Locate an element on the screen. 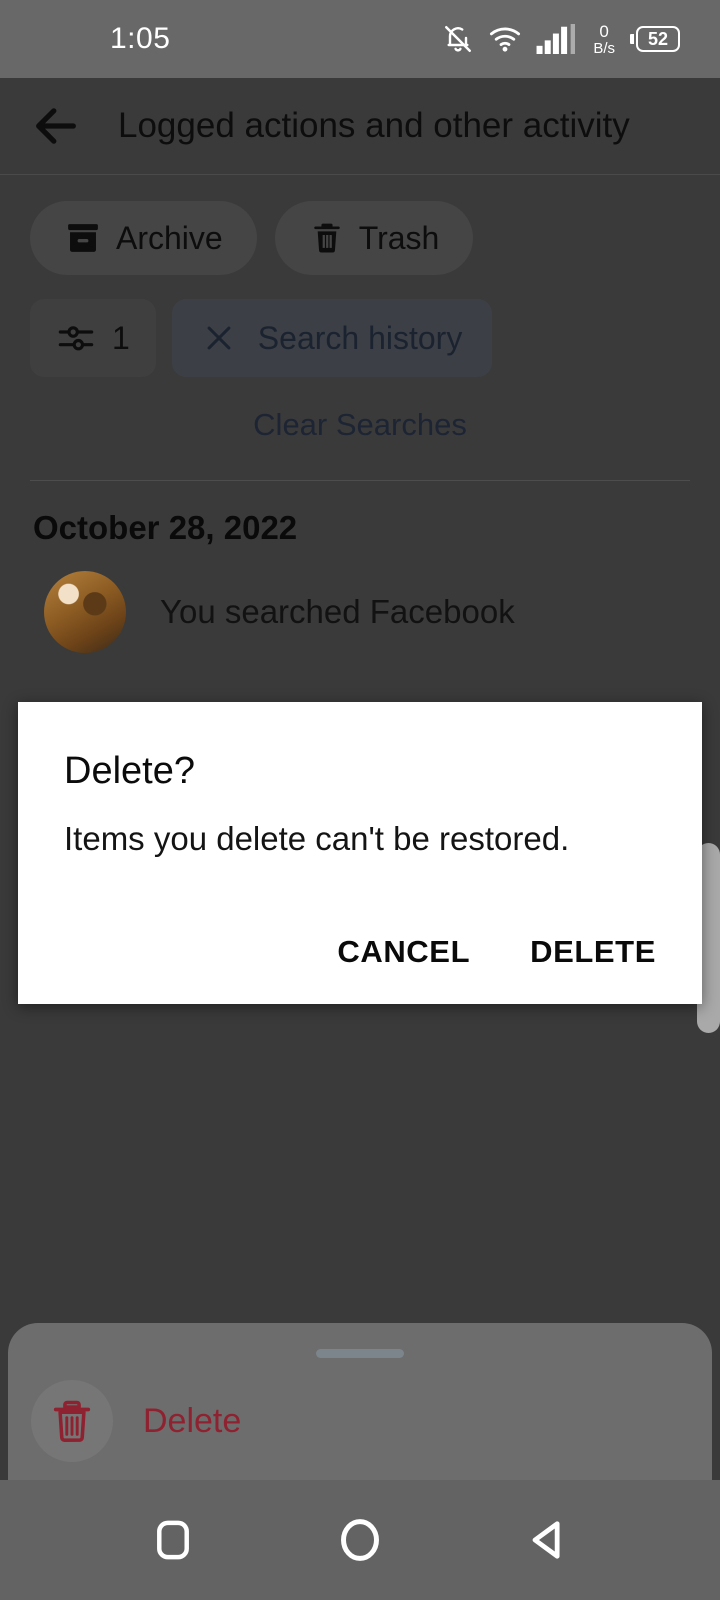 Image resolution: width=720 pixels, height=1600 pixels. filter-chip-row: 1 Search history is located at coordinates (360, 326).